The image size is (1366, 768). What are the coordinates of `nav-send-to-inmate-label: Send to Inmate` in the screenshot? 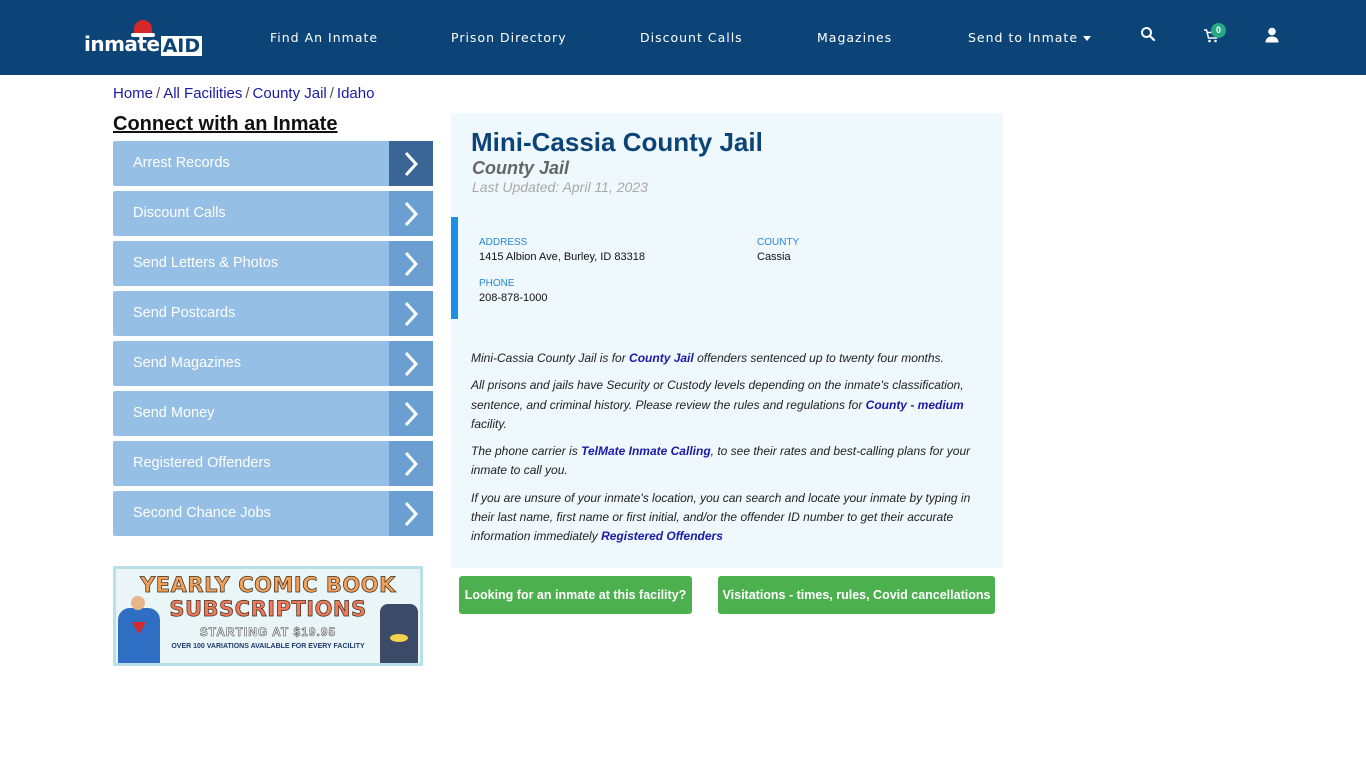 It's located at (1023, 37).